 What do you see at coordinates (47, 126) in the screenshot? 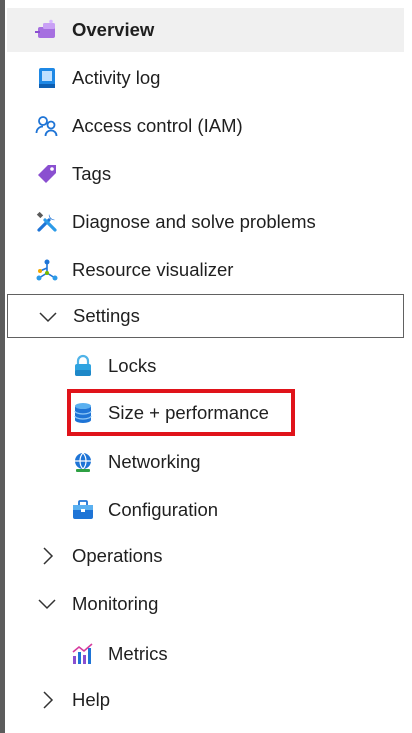
I see `access-control-icon` at bounding box center [47, 126].